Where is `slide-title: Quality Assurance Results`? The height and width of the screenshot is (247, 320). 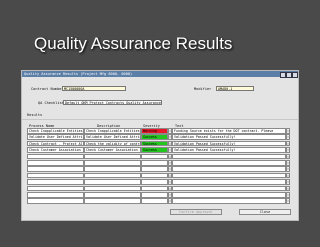
slide-title: Quality Assurance Results is located at coordinates (133, 43).